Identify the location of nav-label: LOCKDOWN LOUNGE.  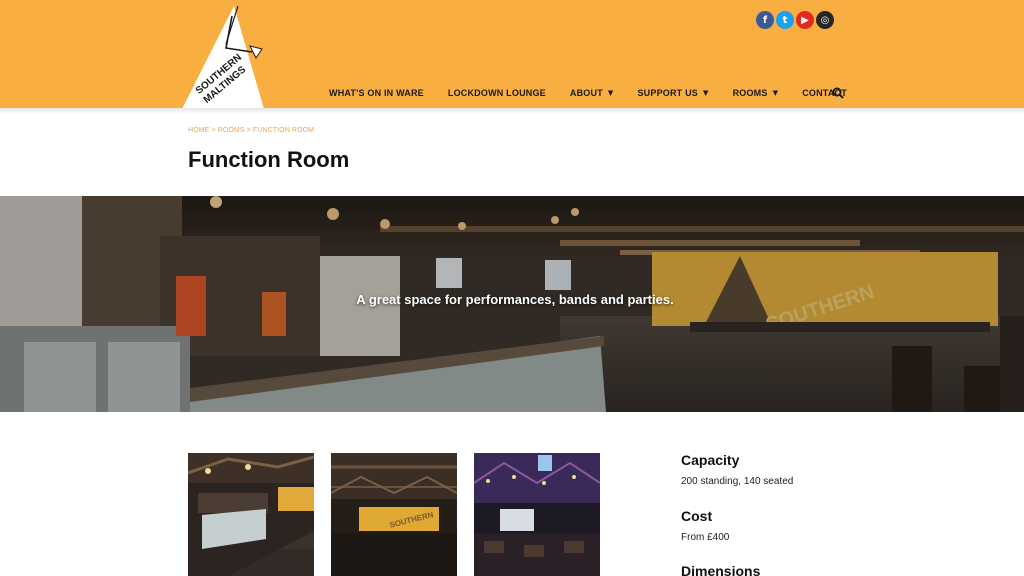
(496, 93).